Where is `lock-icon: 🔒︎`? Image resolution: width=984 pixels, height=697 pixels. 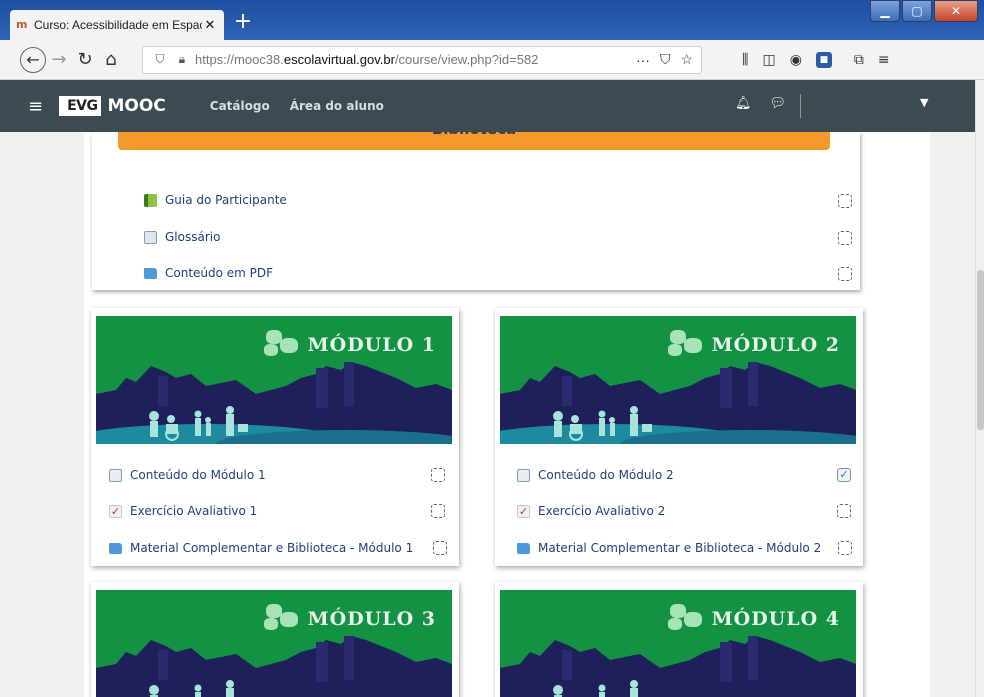
lock-icon: 🔒︎ is located at coordinates (182, 59).